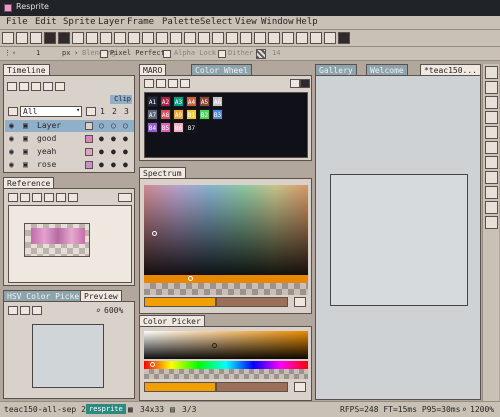  What do you see at coordinates (152, 101) in the screenshot?
I see `swatch-a1: A1` at bounding box center [152, 101].